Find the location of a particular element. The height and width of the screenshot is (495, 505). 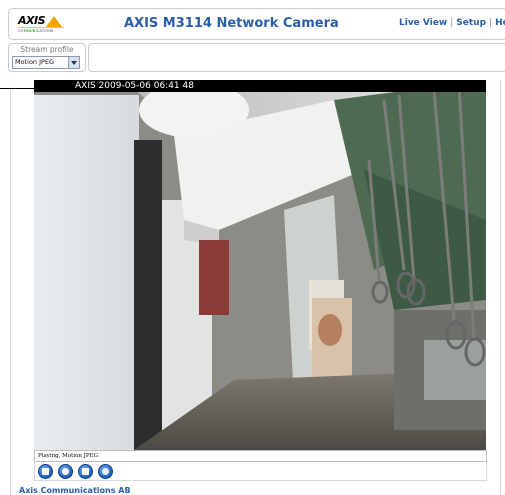

live-view-link: Live View is located at coordinates (423, 23).